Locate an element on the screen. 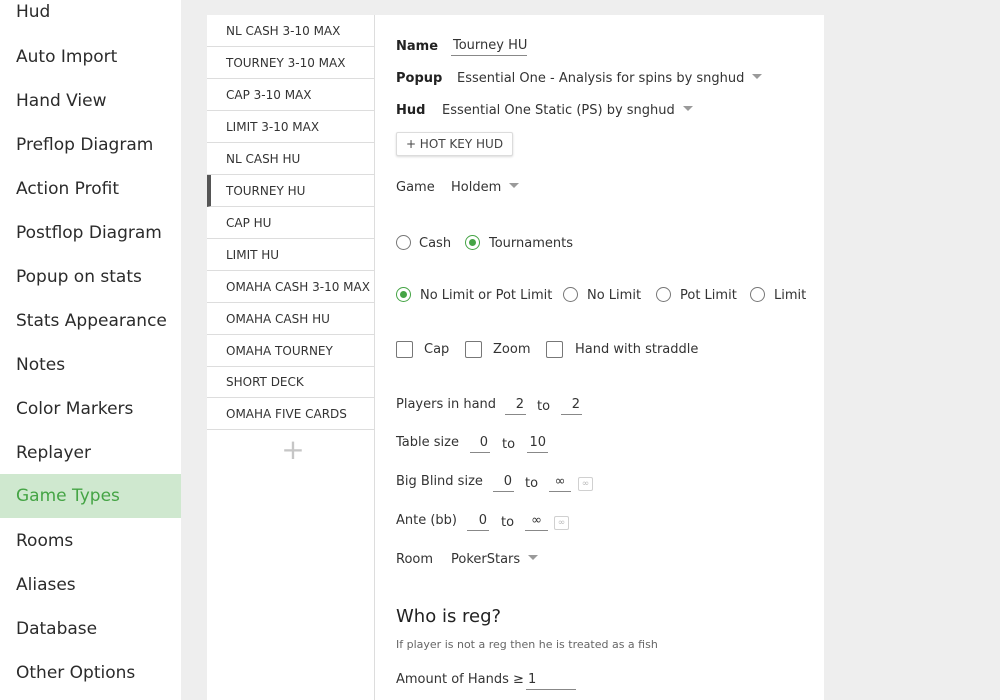 The image size is (1000, 700). table-size-to-label: to is located at coordinates (509, 444).